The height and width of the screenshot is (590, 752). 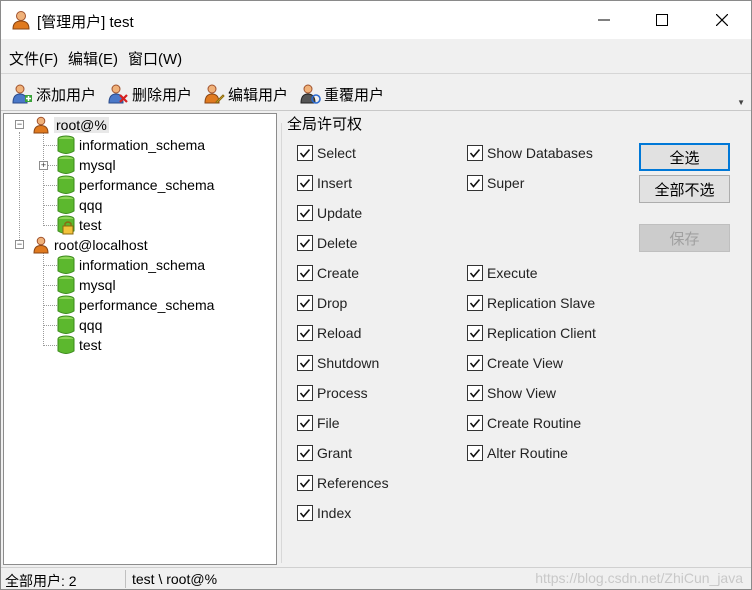 I want to click on save-button: 保存, so click(x=684, y=238).